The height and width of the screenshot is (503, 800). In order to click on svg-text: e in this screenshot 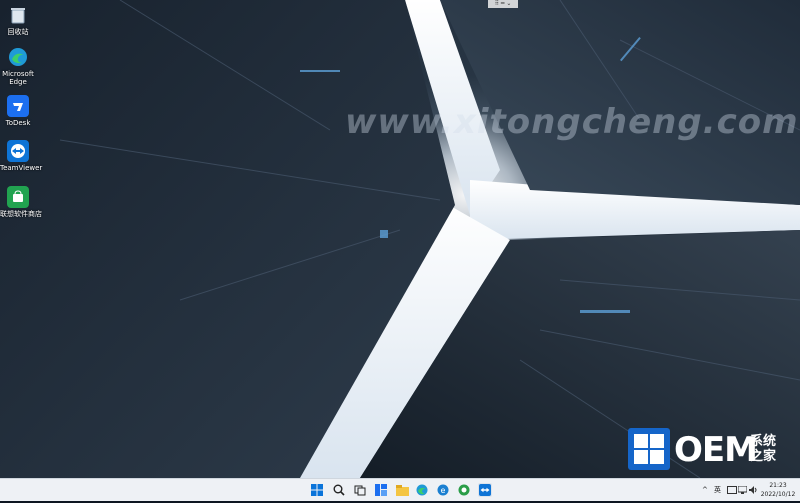, I will do `click(443, 490)`.